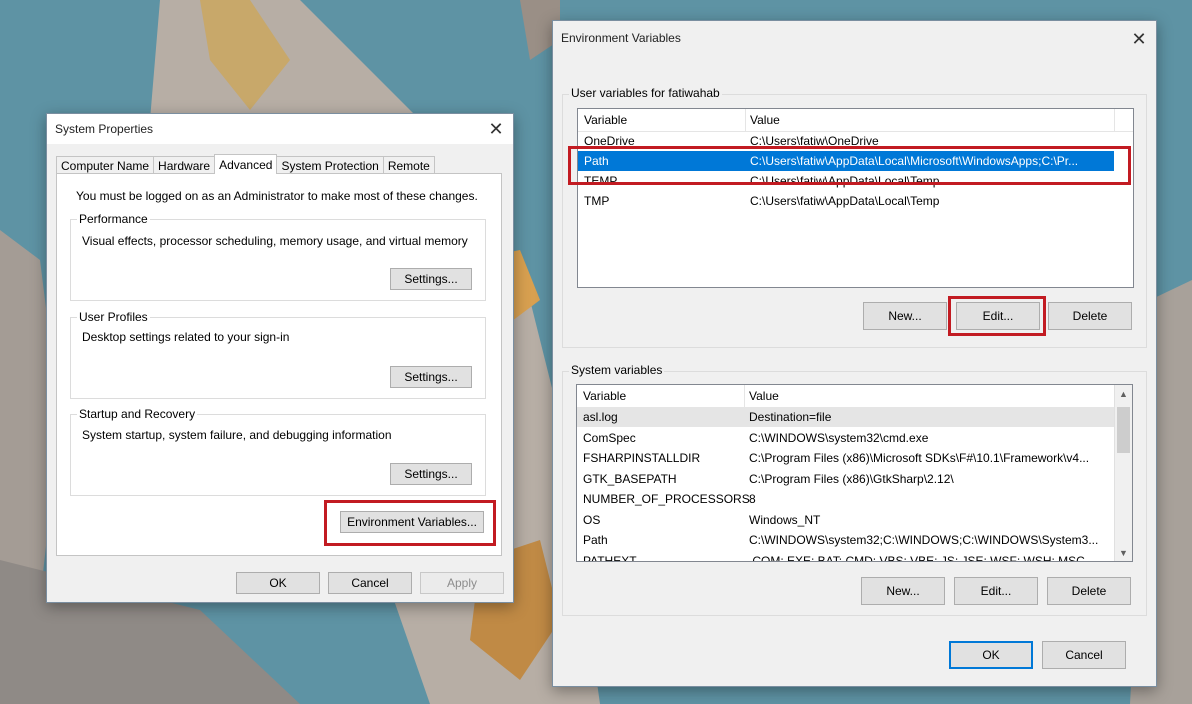 This screenshot has height=704, width=1192. I want to click on scroll-thumb, so click(1123, 430).